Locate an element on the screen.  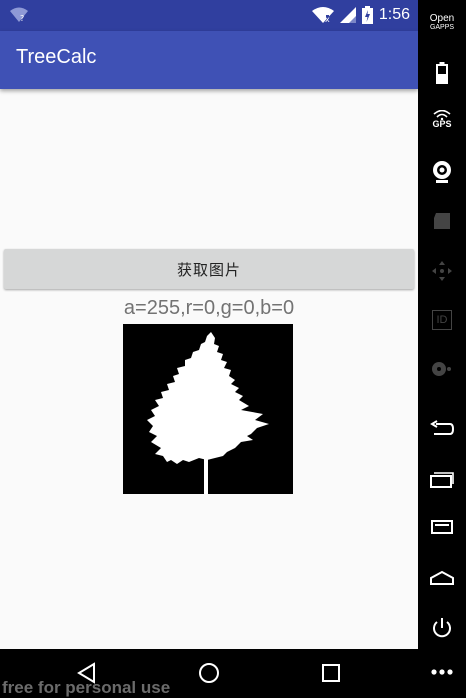
back-icon is located at coordinates (442, 429).